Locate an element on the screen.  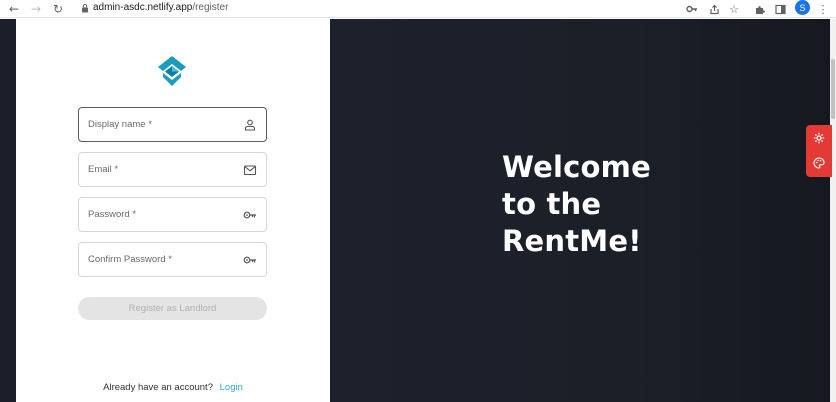
confirm-password-input is located at coordinates (172, 259).